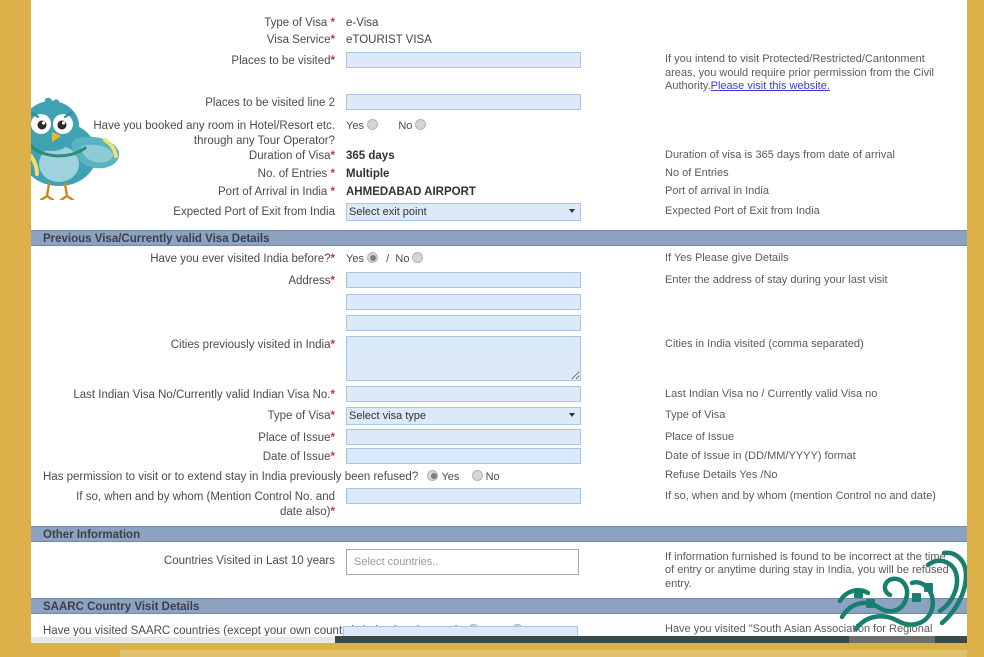 This screenshot has height=657, width=984. What do you see at coordinates (492, 476) in the screenshot?
I see `permission-refused-no-label: No` at bounding box center [492, 476].